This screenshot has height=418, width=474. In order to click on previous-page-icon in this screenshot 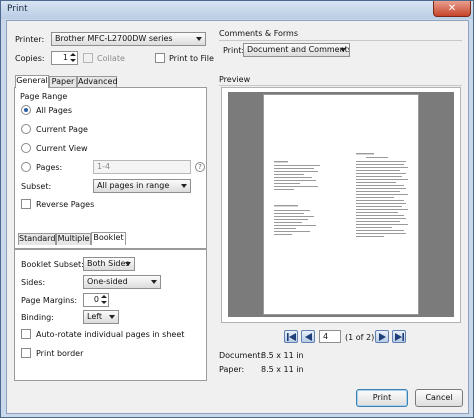, I will do `click(308, 337)`.